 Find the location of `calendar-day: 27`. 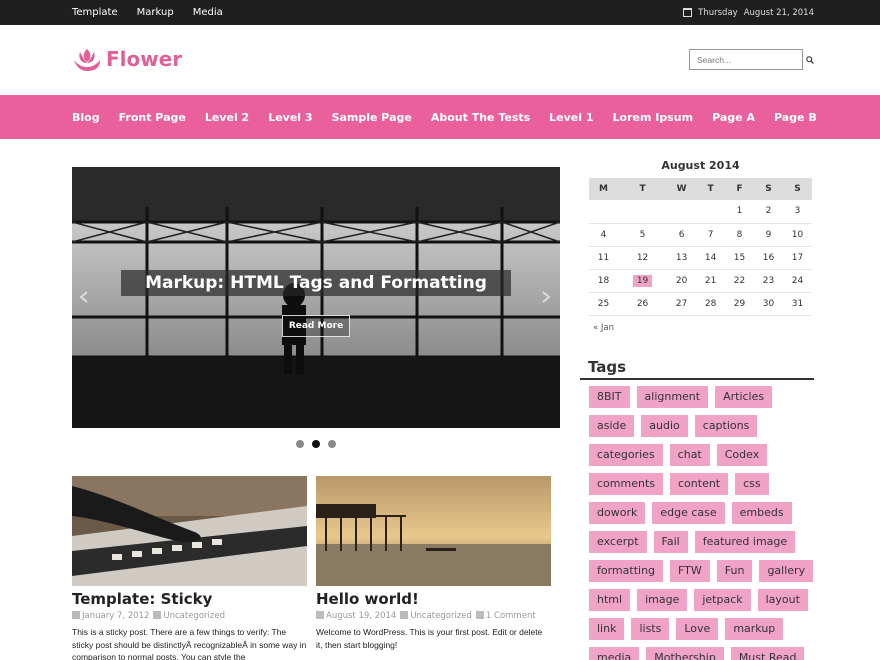

calendar-day: 27 is located at coordinates (682, 304).